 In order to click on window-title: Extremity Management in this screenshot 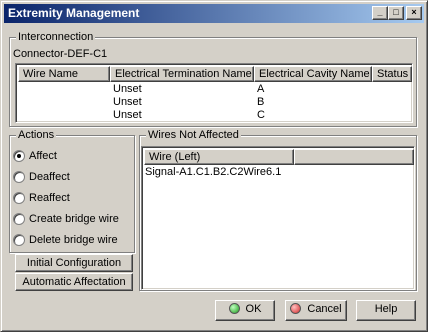, I will do `click(74, 13)`.